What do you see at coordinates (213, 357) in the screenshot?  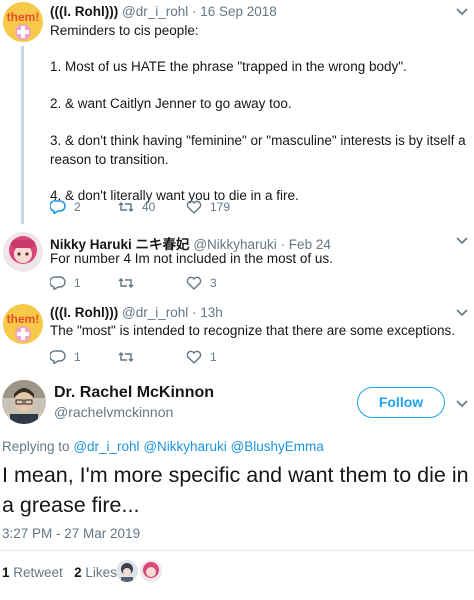 I see `like-count: 1` at bounding box center [213, 357].